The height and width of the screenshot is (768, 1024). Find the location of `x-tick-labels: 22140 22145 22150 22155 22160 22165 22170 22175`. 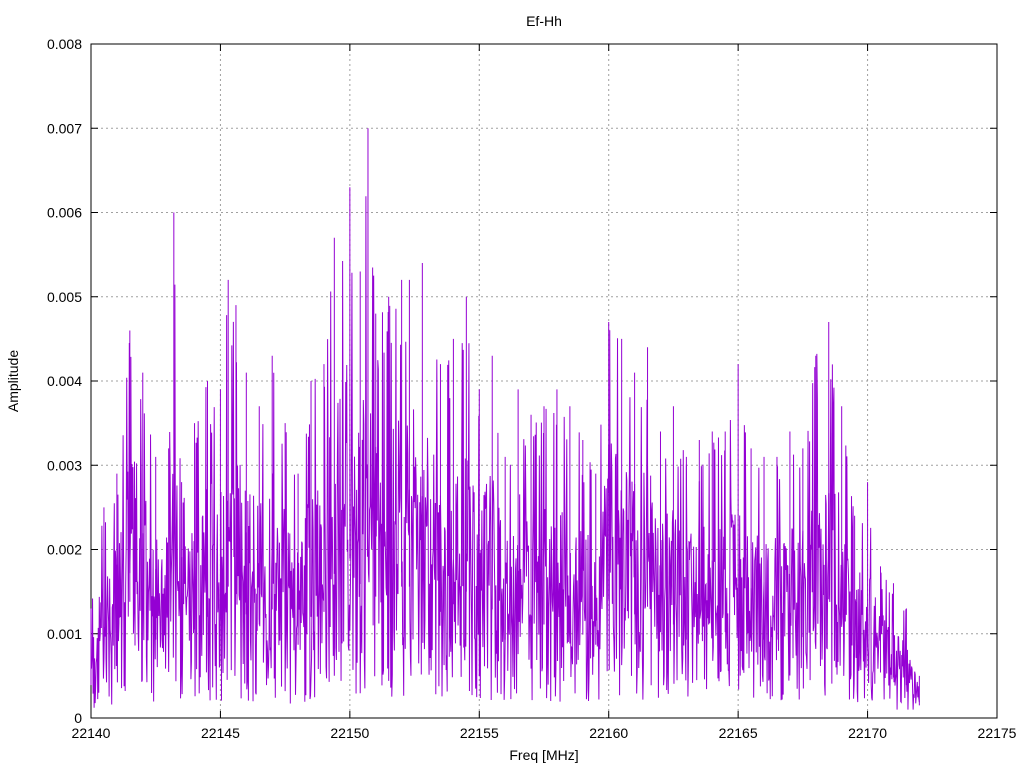

x-tick-labels: 22140 22145 22150 22155 22160 22165 22170 22175 is located at coordinates (544, 733).